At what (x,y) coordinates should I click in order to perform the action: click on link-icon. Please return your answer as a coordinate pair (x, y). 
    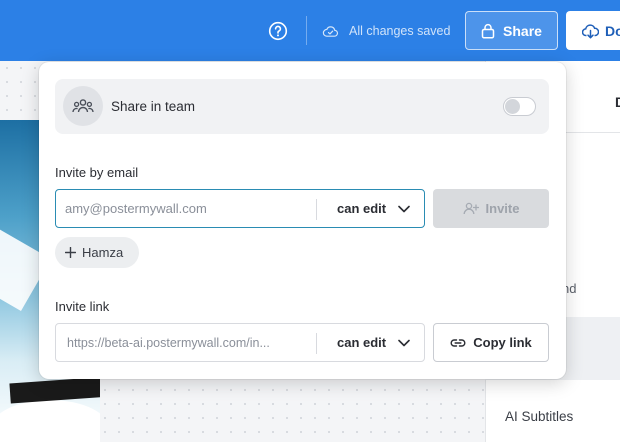
    Looking at the image, I should click on (458, 342).